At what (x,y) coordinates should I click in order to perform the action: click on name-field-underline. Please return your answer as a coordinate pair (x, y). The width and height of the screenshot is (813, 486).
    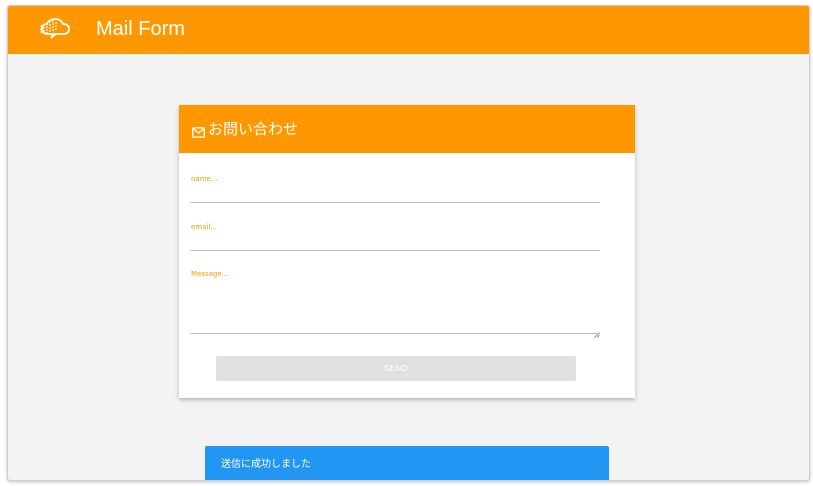
    Looking at the image, I should click on (395, 202).